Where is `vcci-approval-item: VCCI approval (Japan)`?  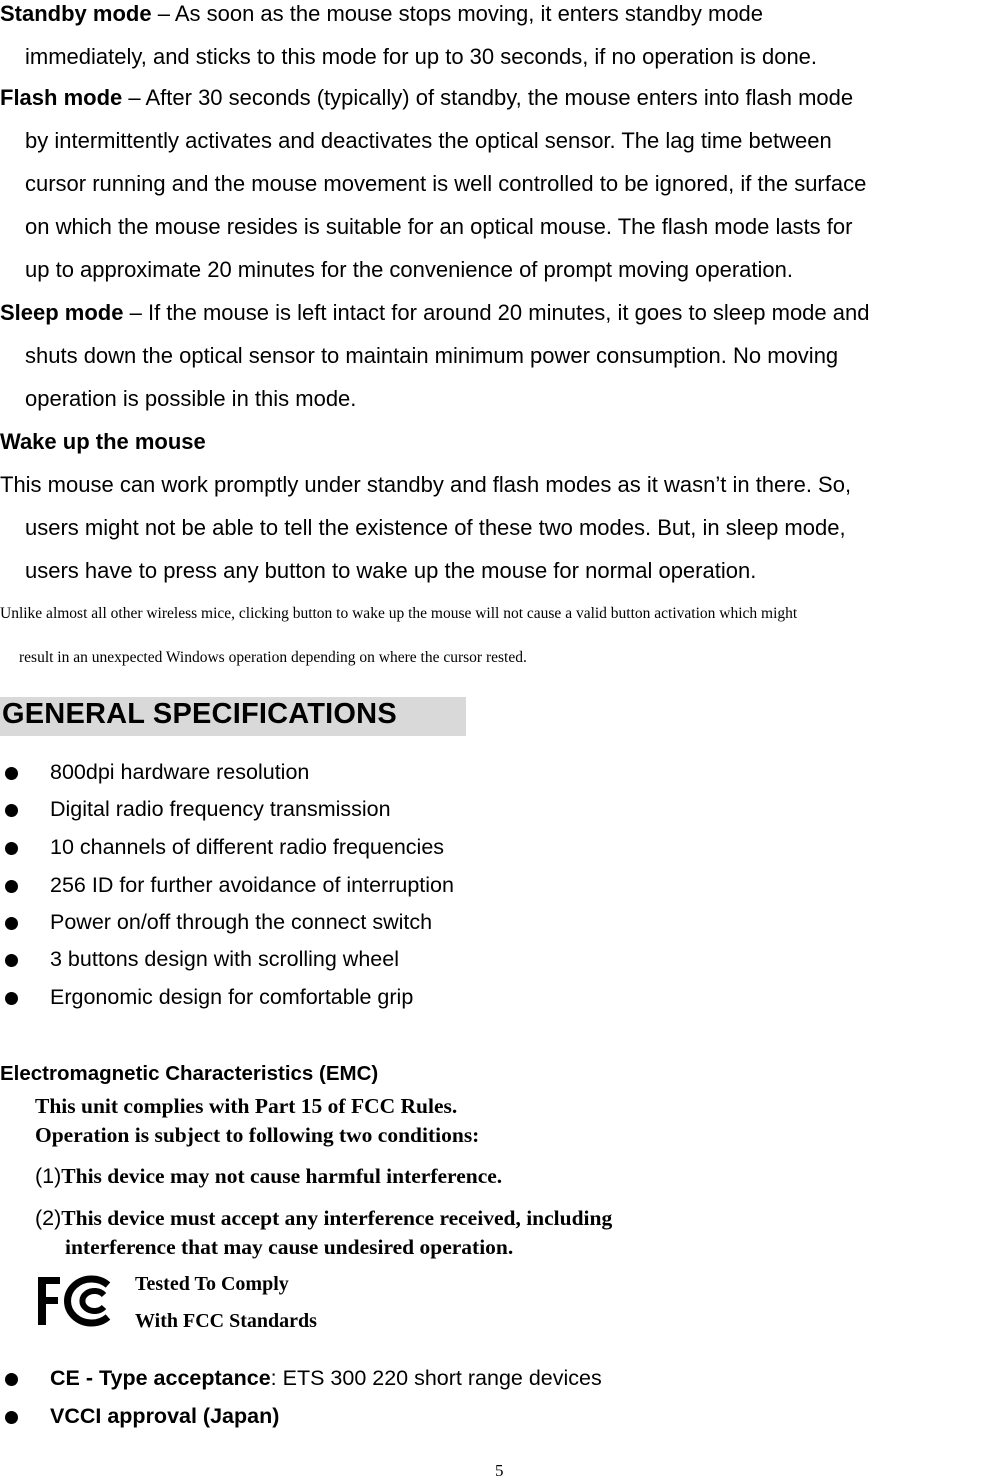
vcci-approval-item: VCCI approval (Japan) is located at coordinates (164, 1416).